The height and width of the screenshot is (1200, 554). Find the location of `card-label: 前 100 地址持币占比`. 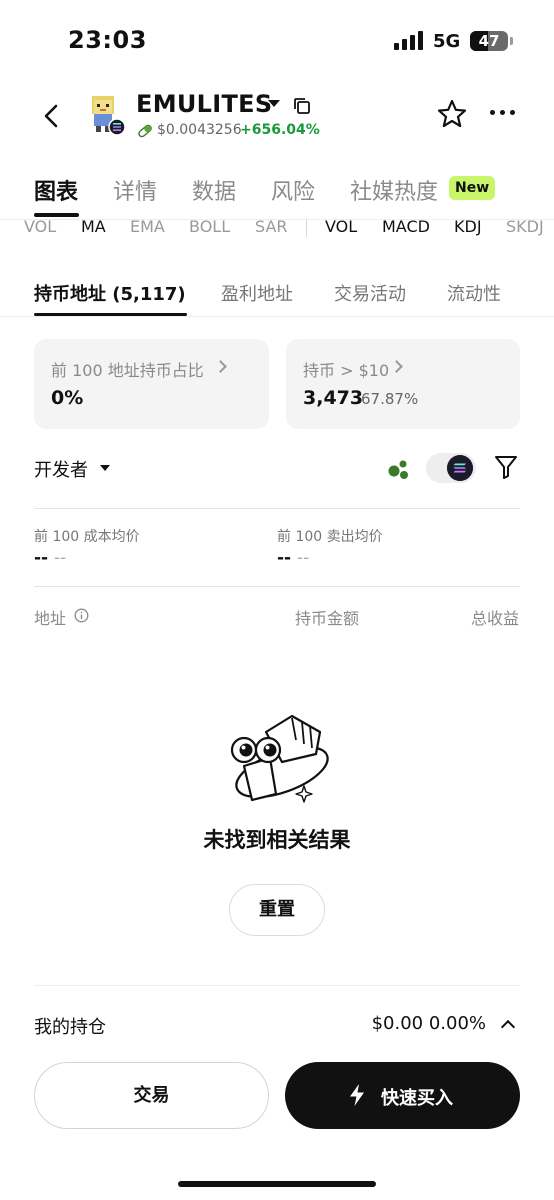

card-label: 前 100 地址持币占比 is located at coordinates (127, 370).